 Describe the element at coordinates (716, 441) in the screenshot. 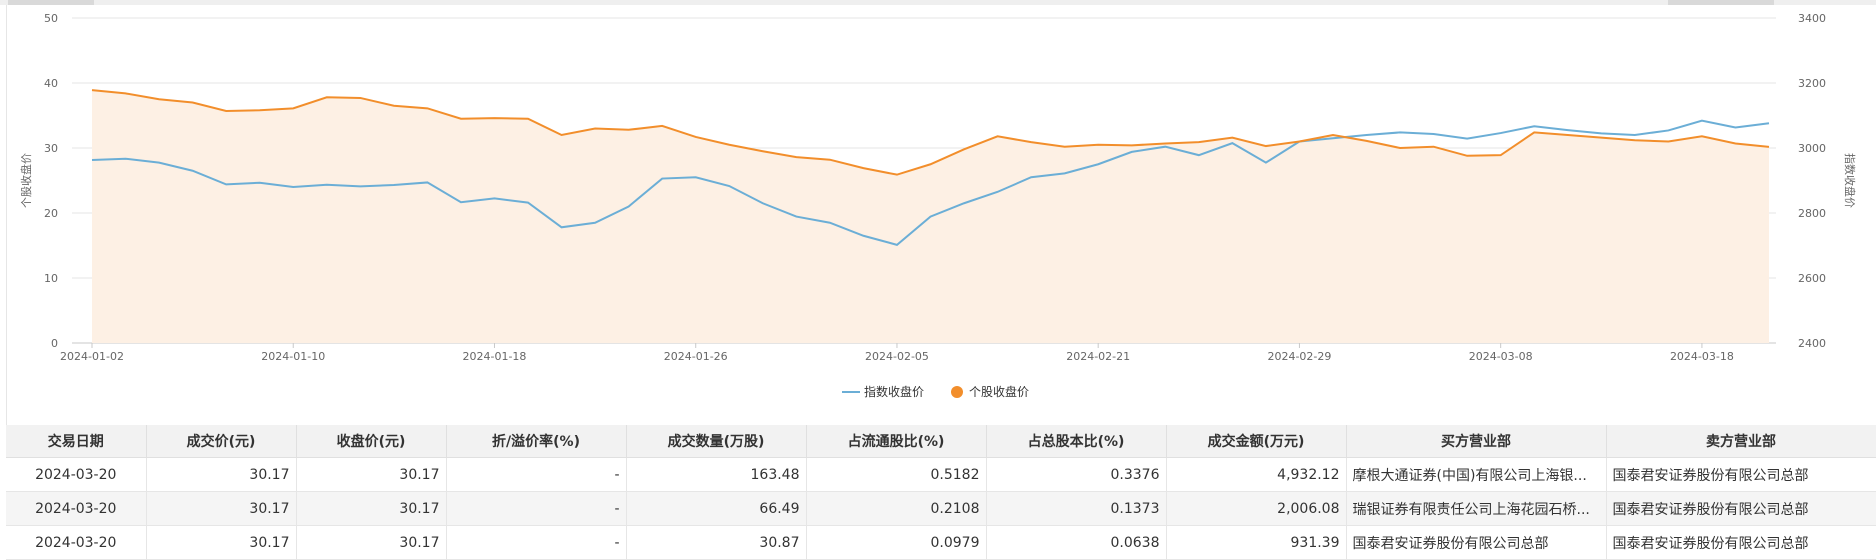

I see `col-volume: 成交数量(万股)` at that location.